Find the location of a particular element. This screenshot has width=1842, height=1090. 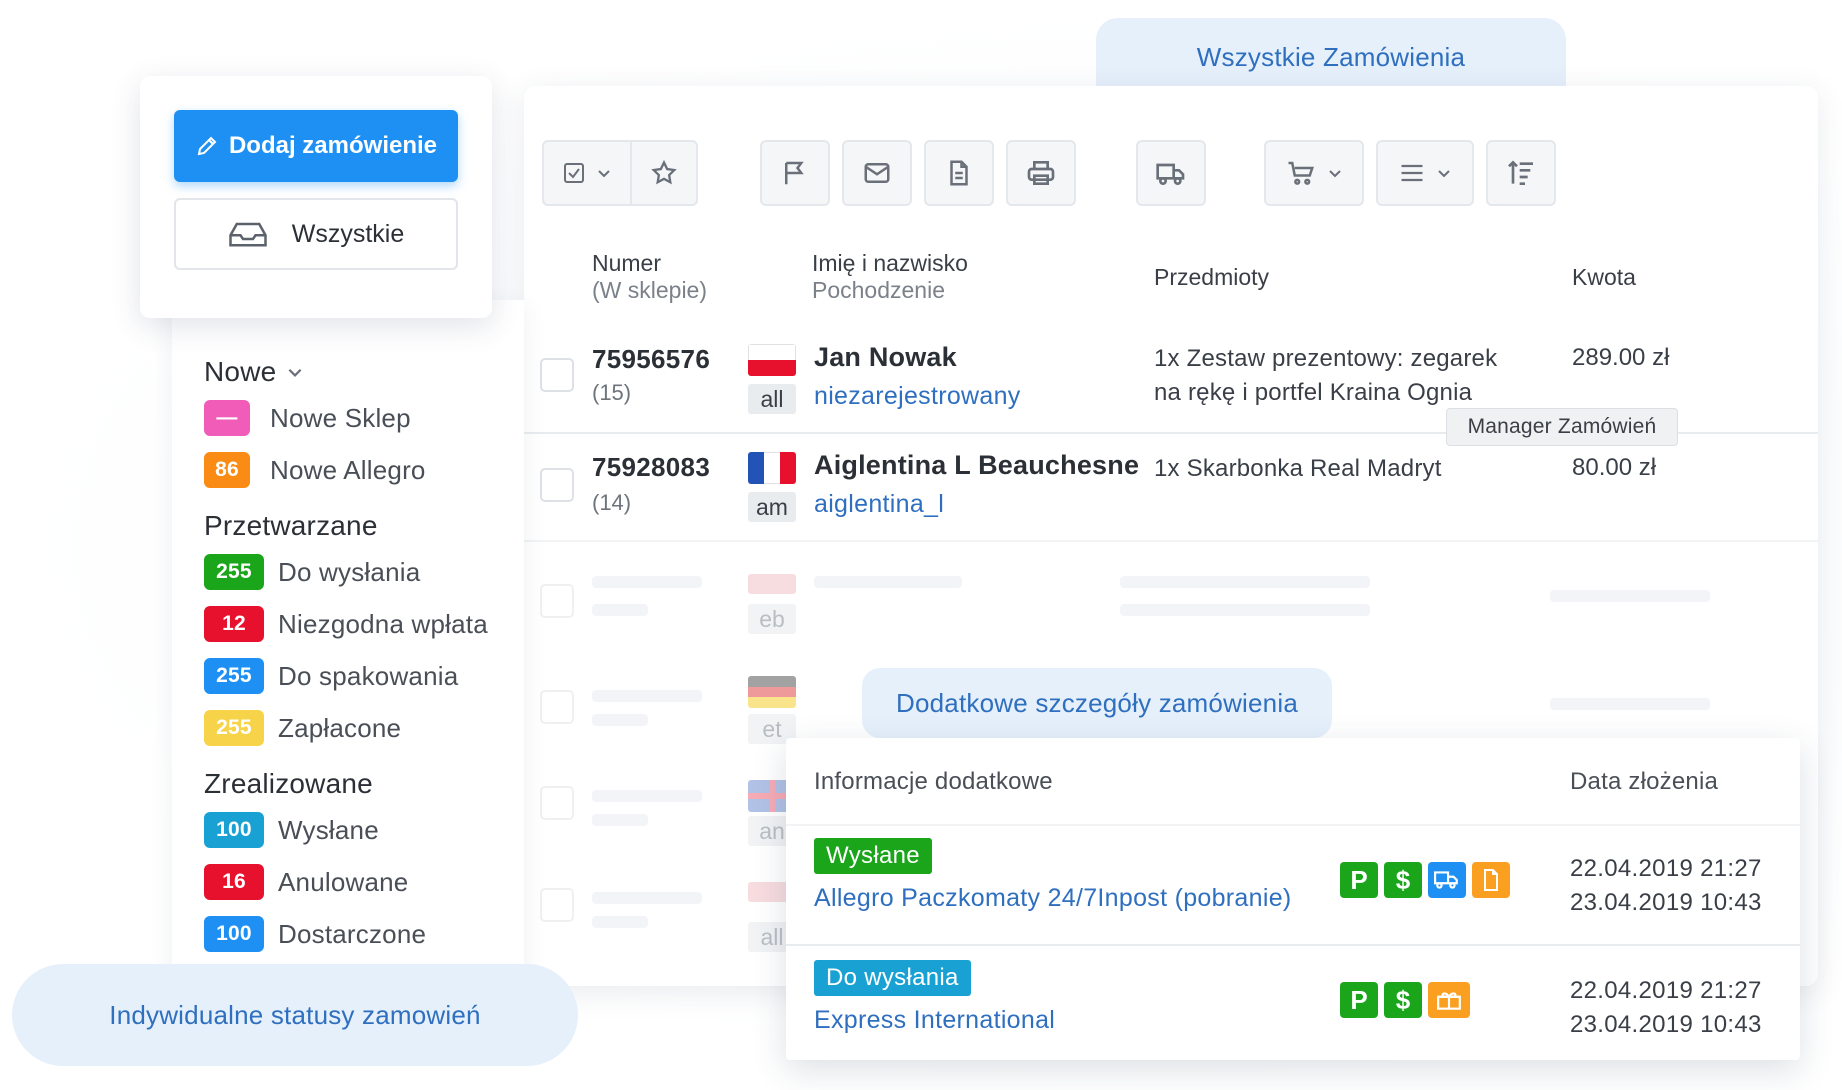

cart-dropdown is located at coordinates (1314, 173).